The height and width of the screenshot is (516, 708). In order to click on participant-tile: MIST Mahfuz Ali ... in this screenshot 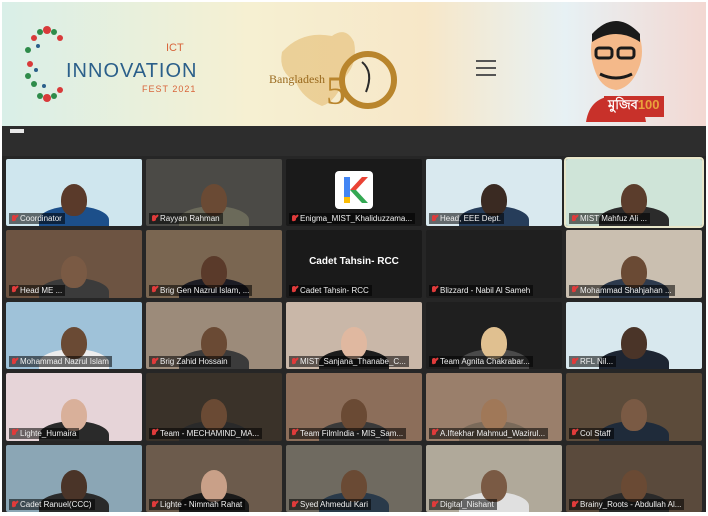, I will do `click(634, 192)`.